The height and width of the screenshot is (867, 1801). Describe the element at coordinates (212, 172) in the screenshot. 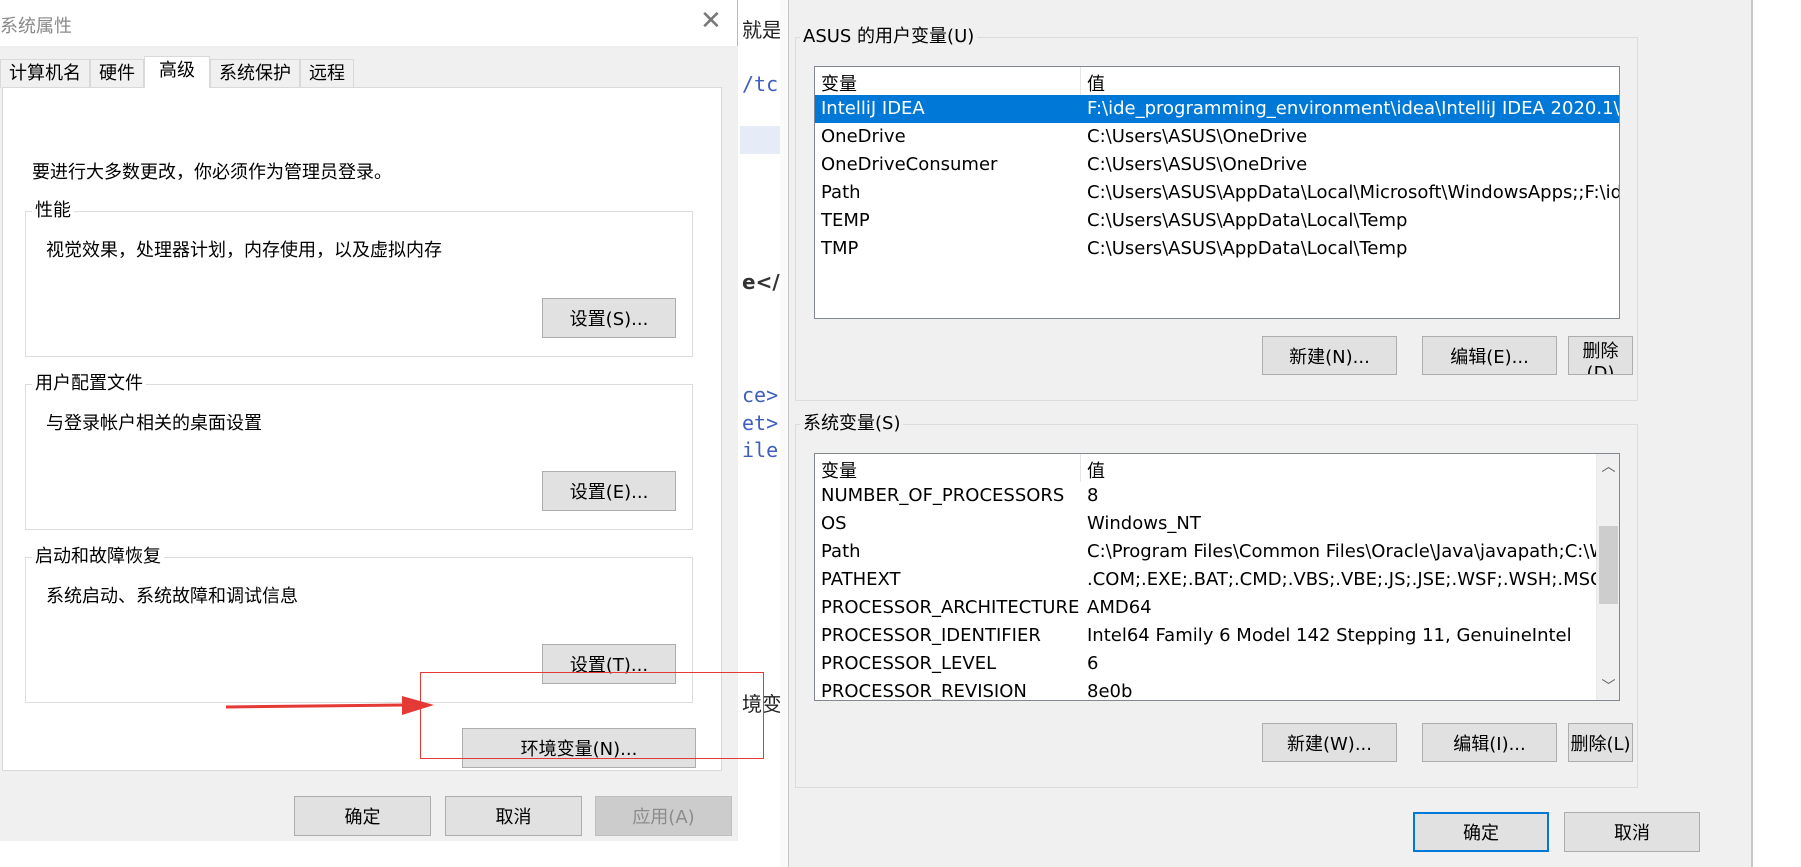

I see `admin-note: 要进行大多数更改，你必须作为管理员登录。` at that location.